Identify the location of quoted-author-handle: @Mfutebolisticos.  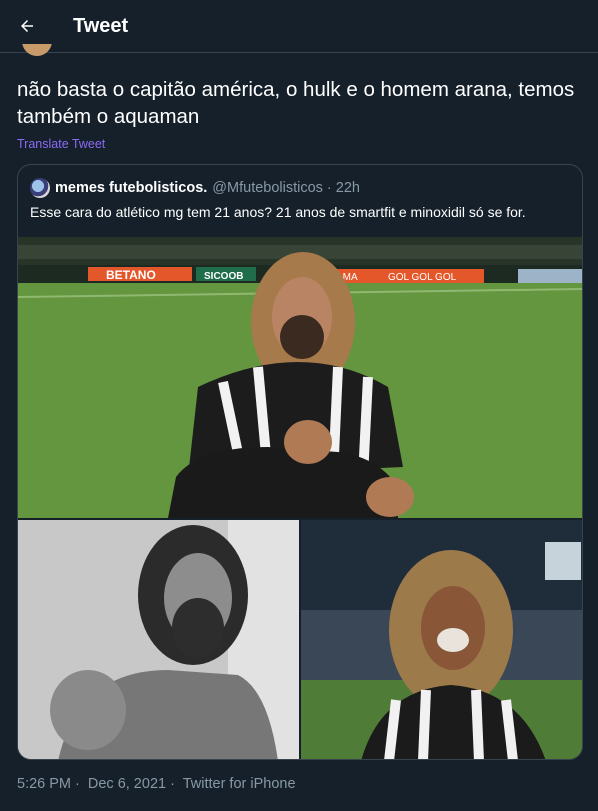
(267, 188).